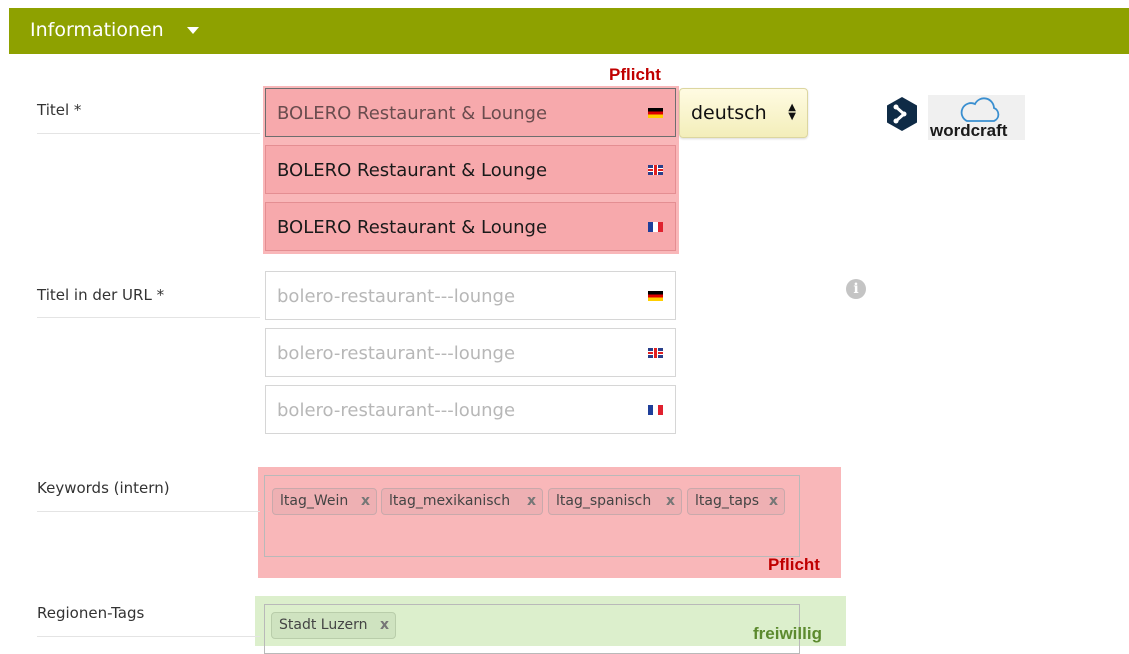  I want to click on label-url-title: Titel in der URL *, so click(101, 295).